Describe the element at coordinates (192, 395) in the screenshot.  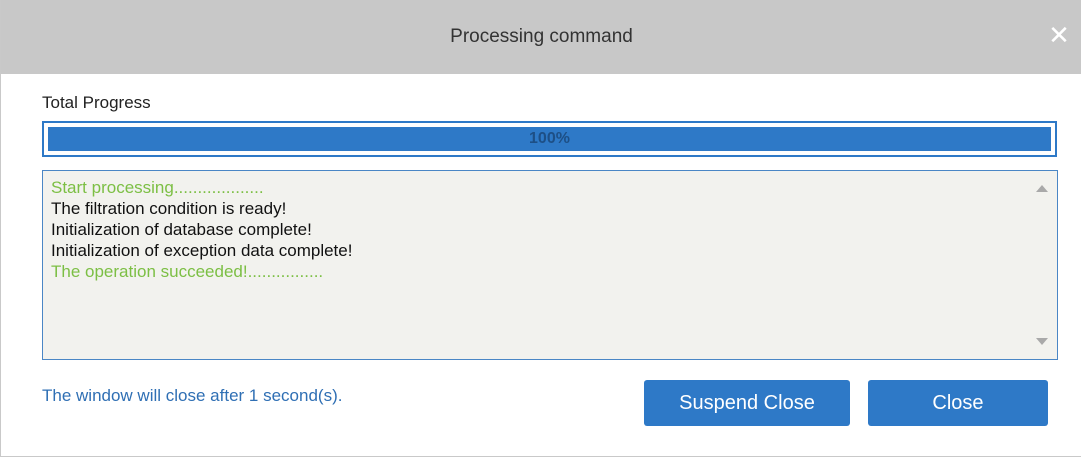
I see `auto-close-status: The window will close after 1 second(s).` at that location.